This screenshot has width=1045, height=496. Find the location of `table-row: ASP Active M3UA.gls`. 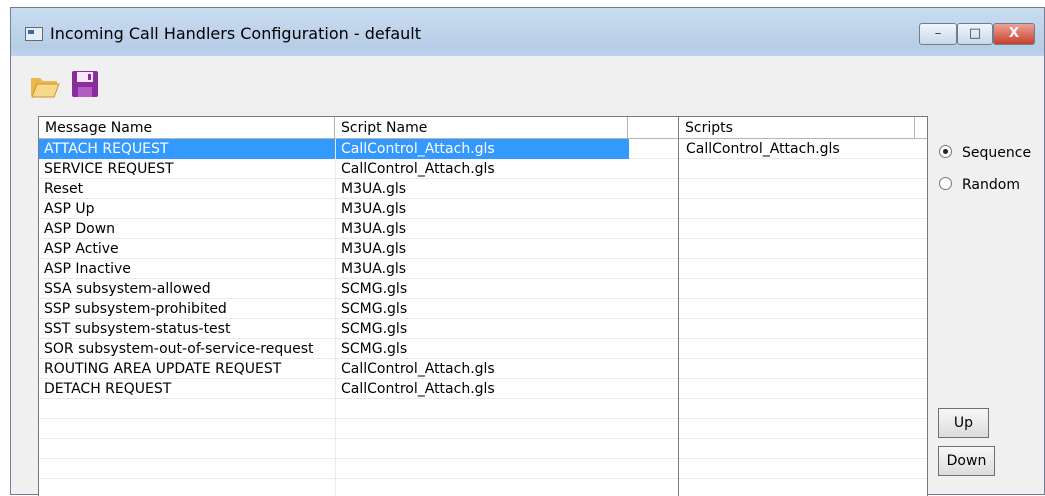

table-row: ASP Active M3UA.gls is located at coordinates (358, 249).